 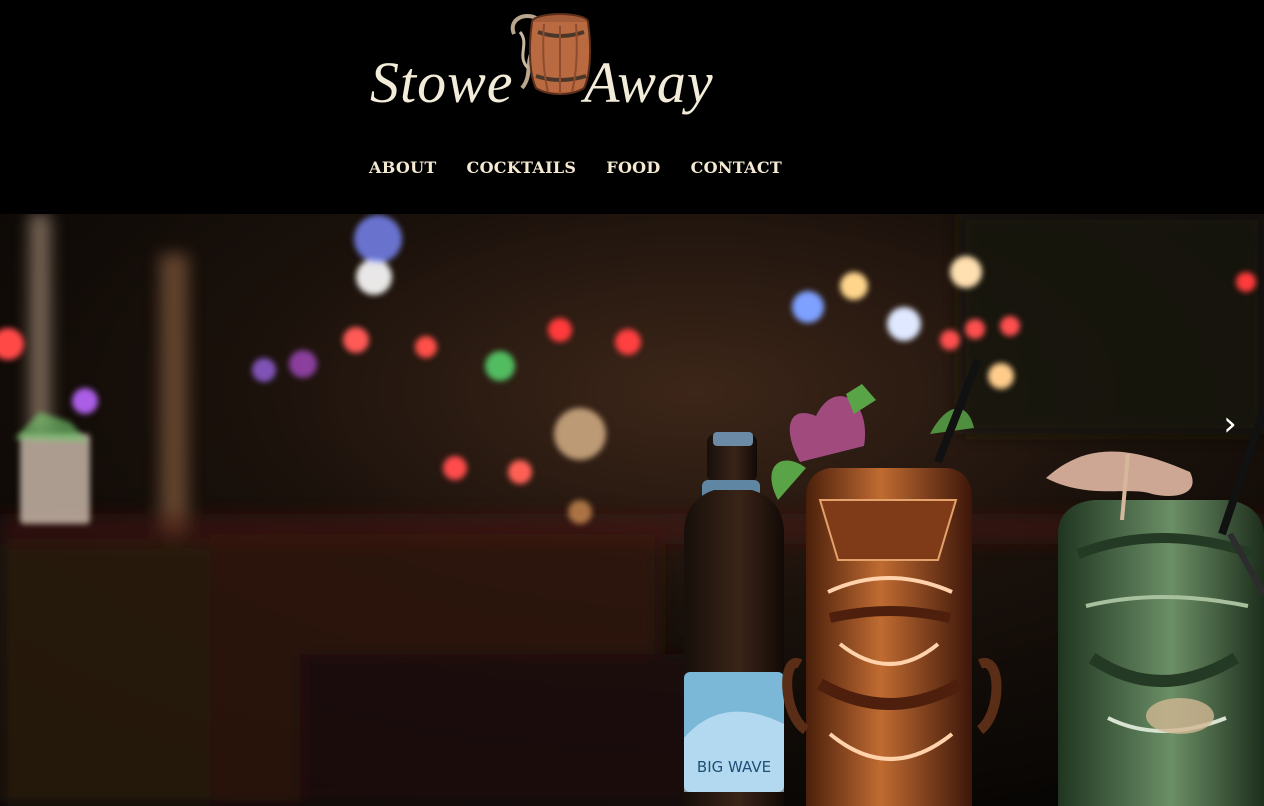 What do you see at coordinates (522, 167) in the screenshot?
I see `nav-item-cocktails: COCKTAILS` at bounding box center [522, 167].